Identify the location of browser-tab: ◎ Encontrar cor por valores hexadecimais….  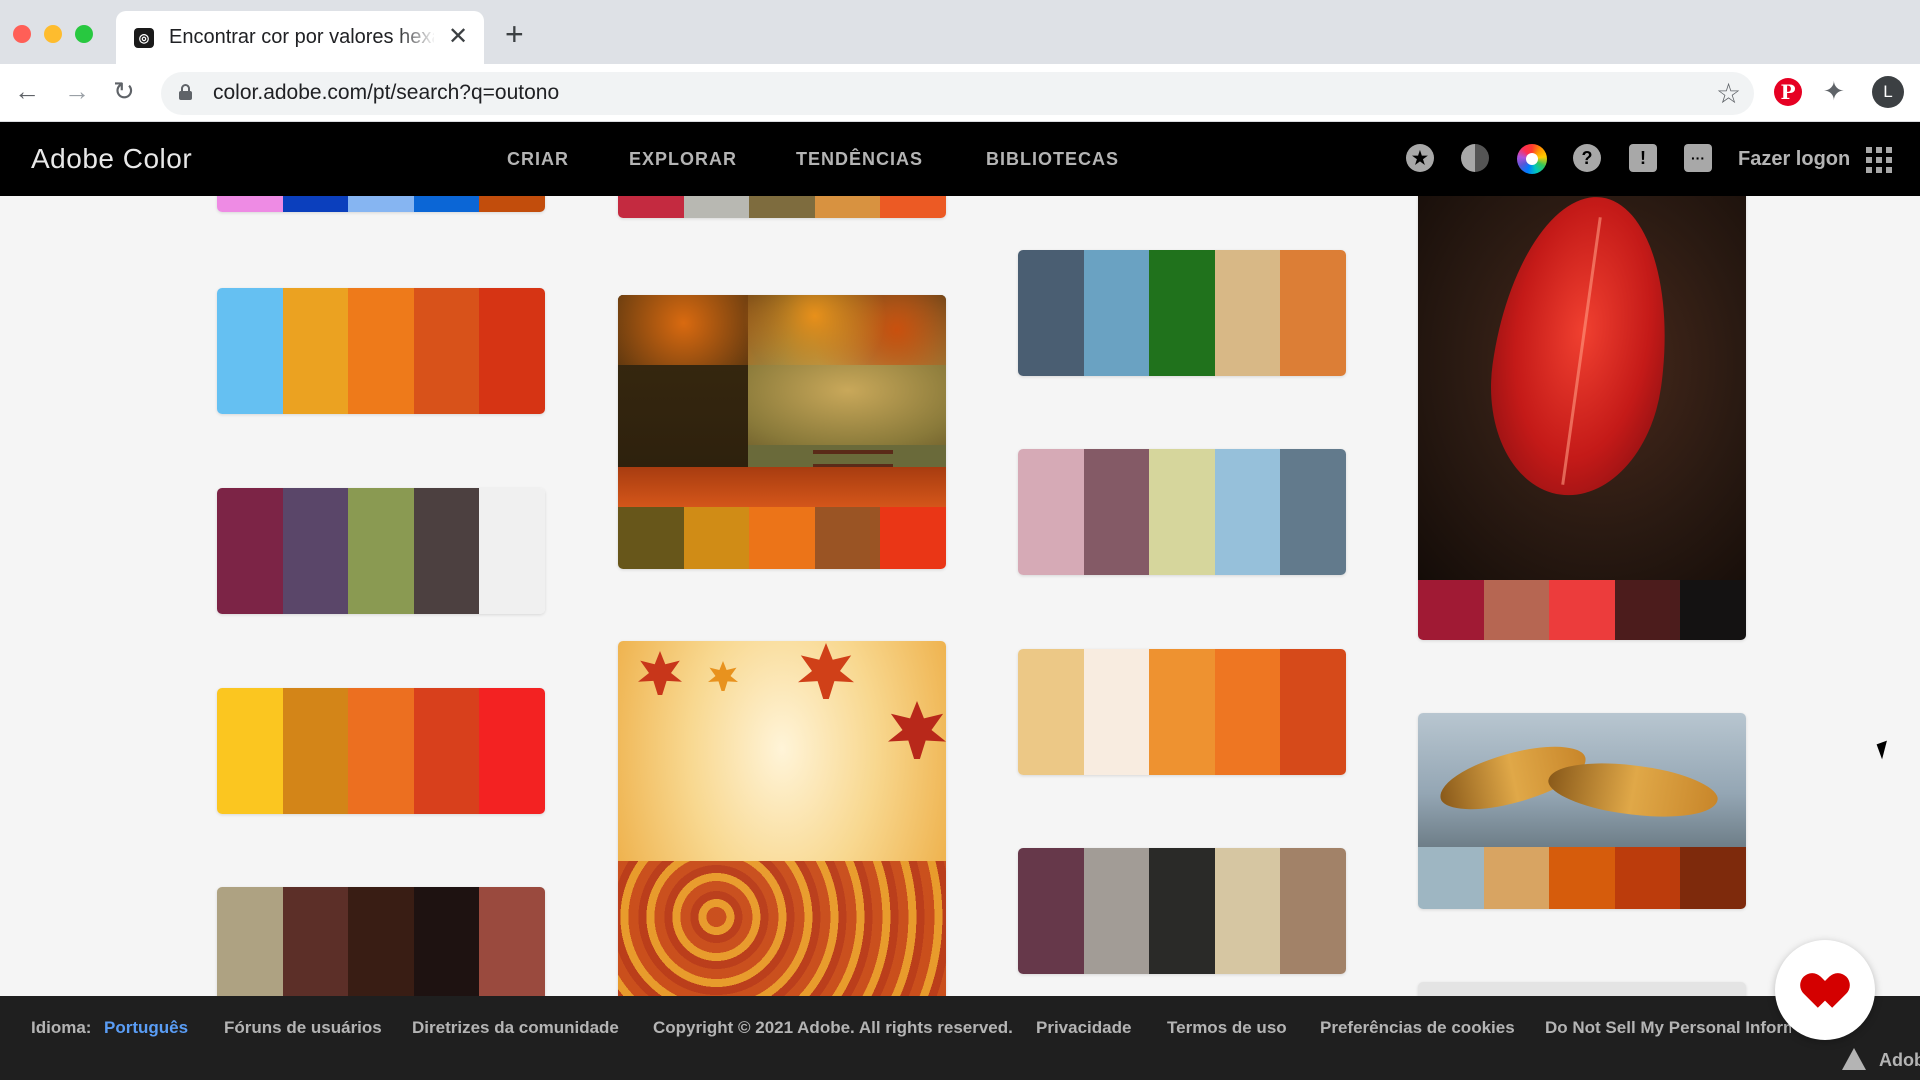
(300, 37).